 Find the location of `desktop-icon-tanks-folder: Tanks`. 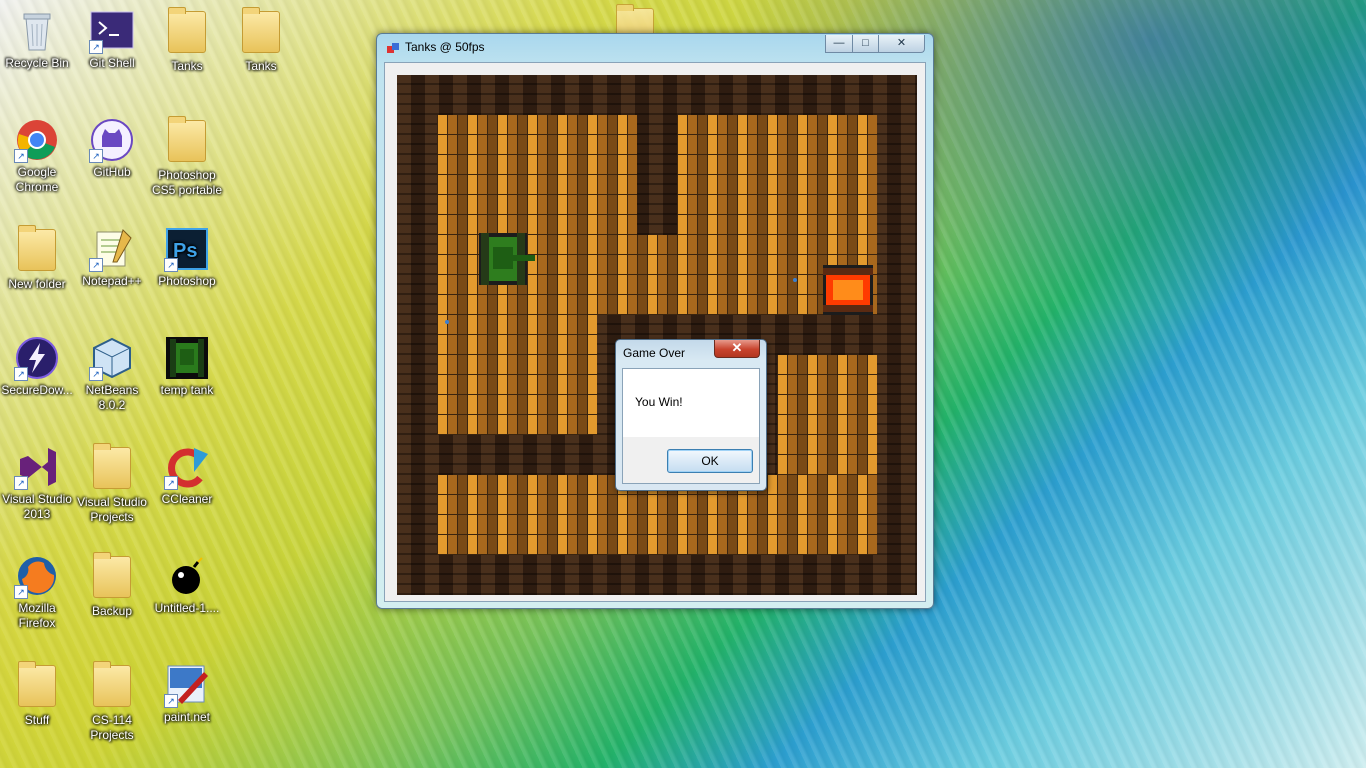

desktop-icon-tanks-folder: Tanks is located at coordinates (187, 40).